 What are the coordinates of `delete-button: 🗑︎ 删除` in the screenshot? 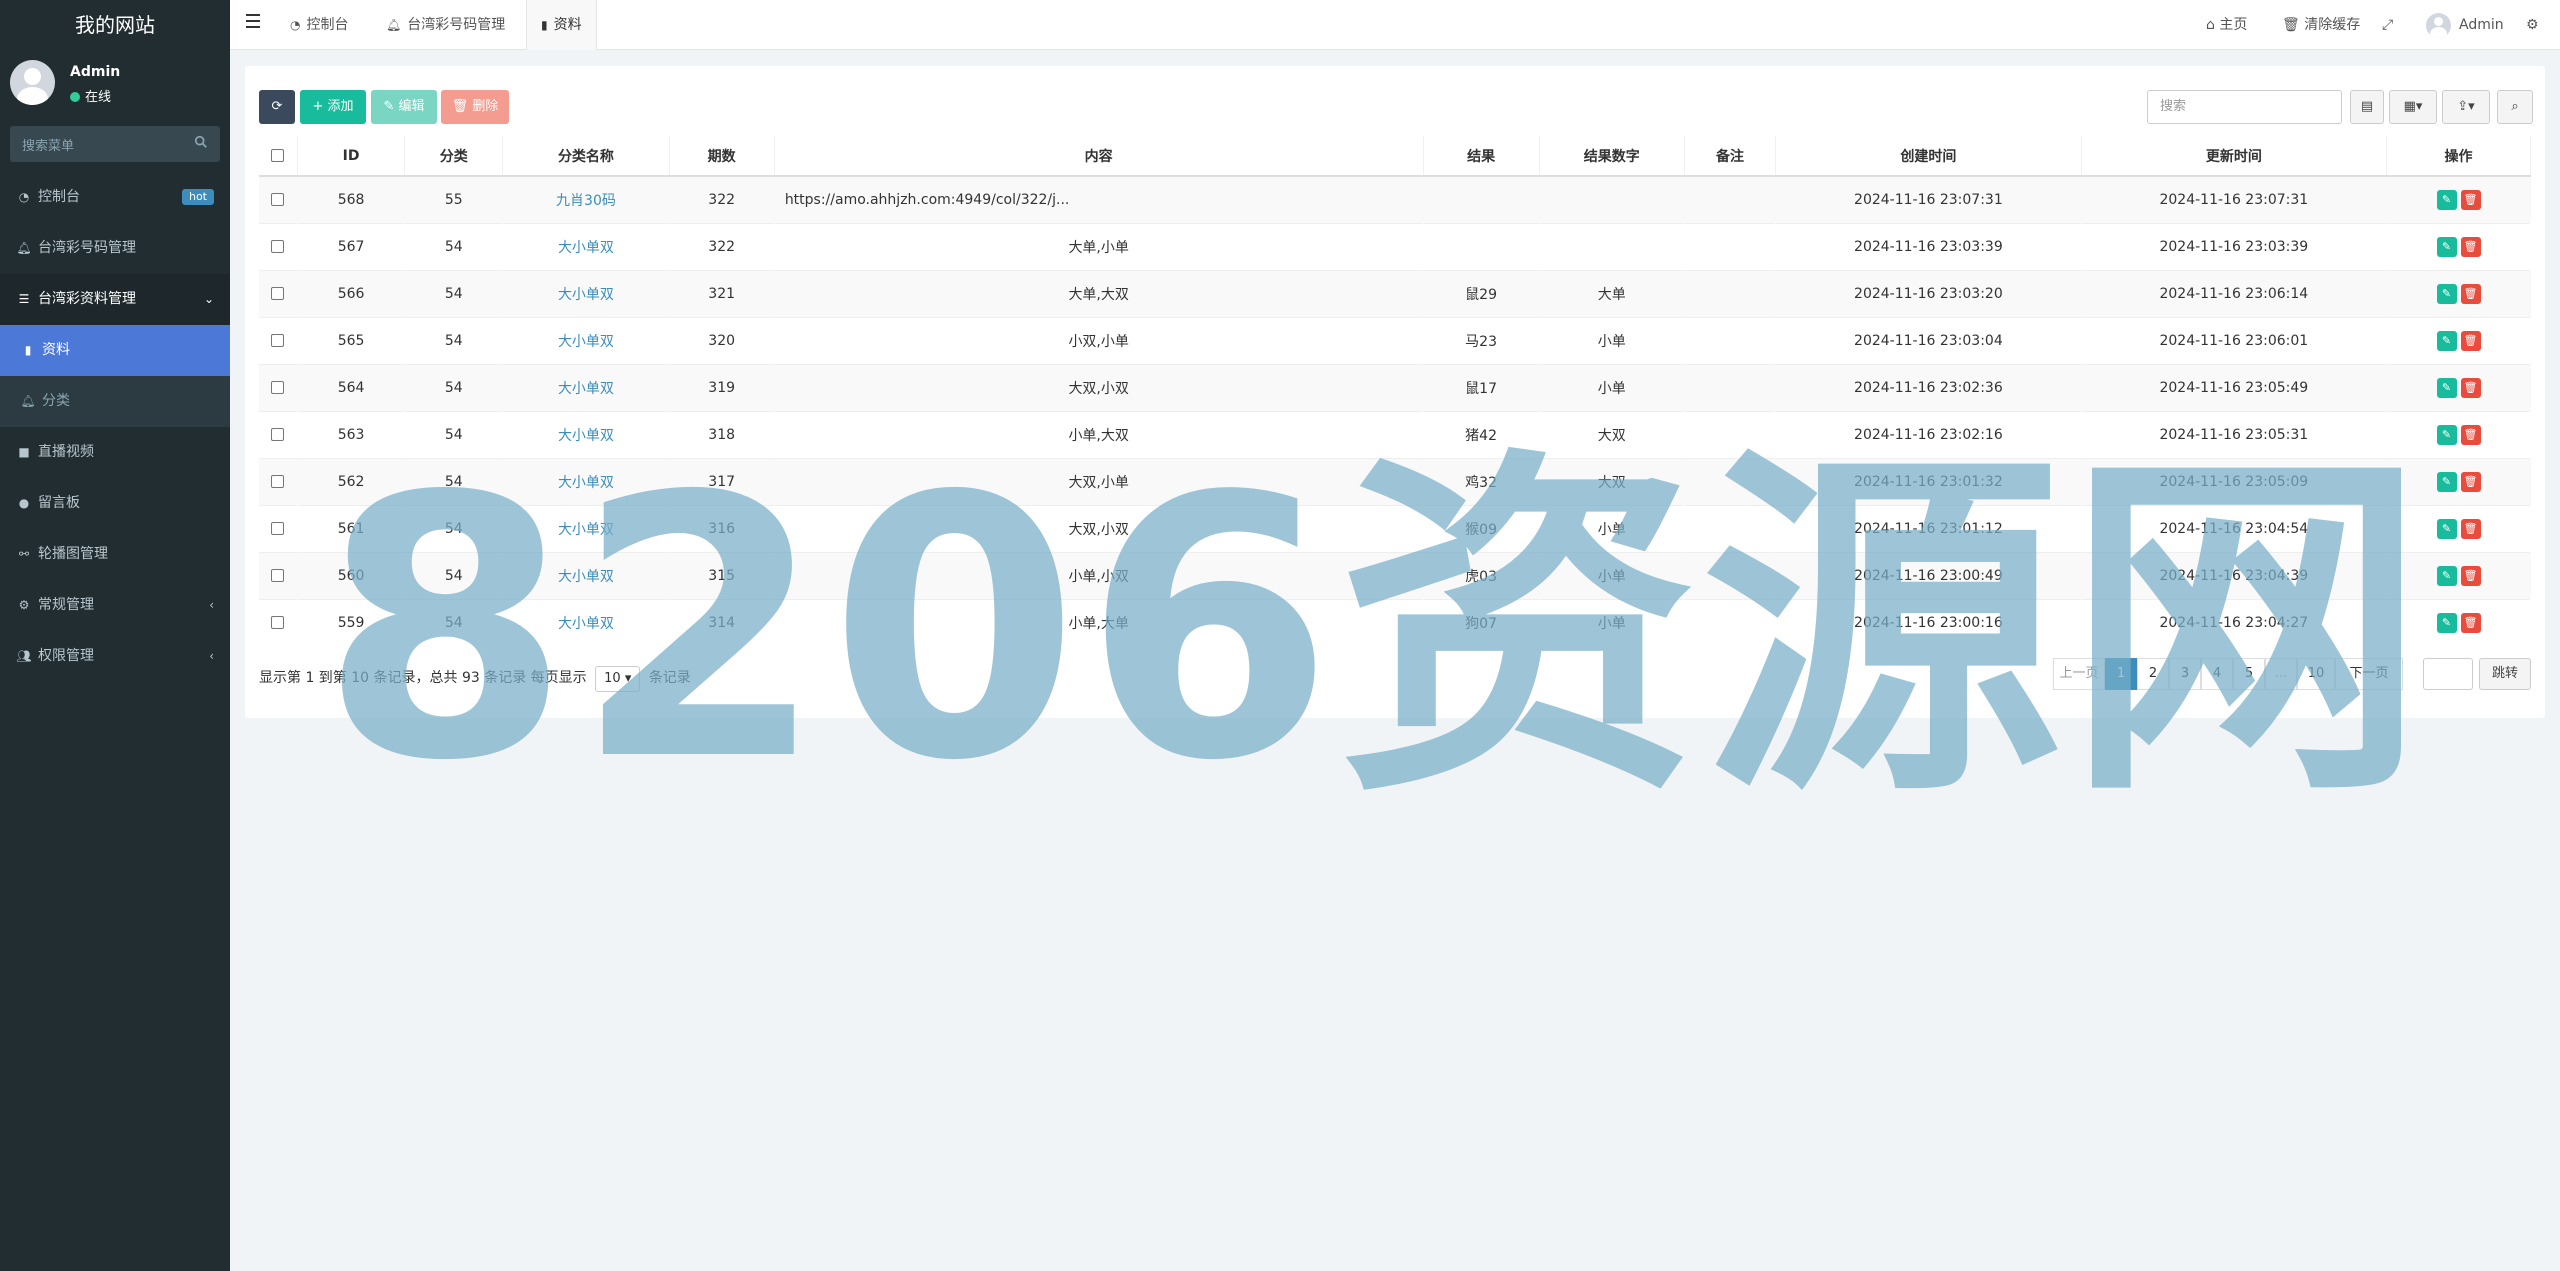 It's located at (475, 107).